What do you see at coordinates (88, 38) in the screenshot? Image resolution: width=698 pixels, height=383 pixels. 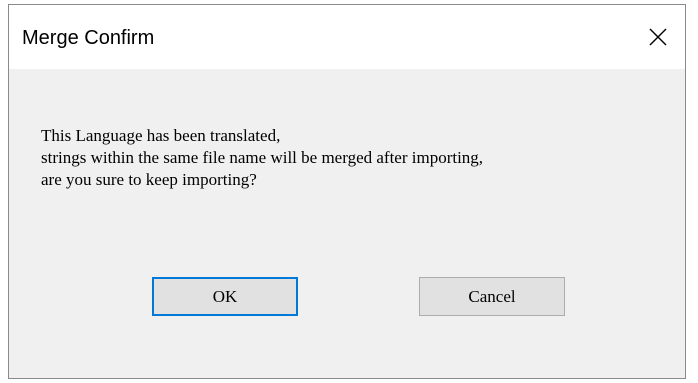 I see `dialog-title: Merge Confirm` at bounding box center [88, 38].